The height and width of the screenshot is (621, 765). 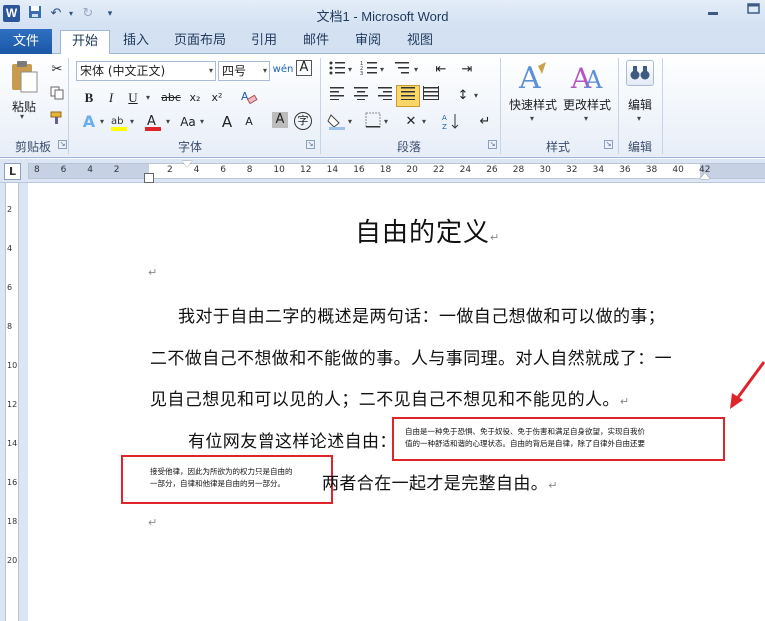 I want to click on tab-insert: 插入, so click(x=136, y=42).